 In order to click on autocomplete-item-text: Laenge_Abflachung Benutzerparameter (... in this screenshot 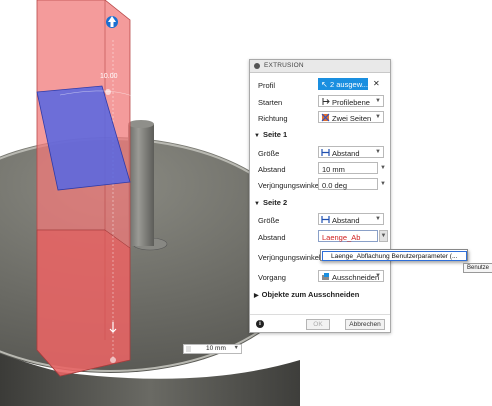, I will do `click(394, 256)`.